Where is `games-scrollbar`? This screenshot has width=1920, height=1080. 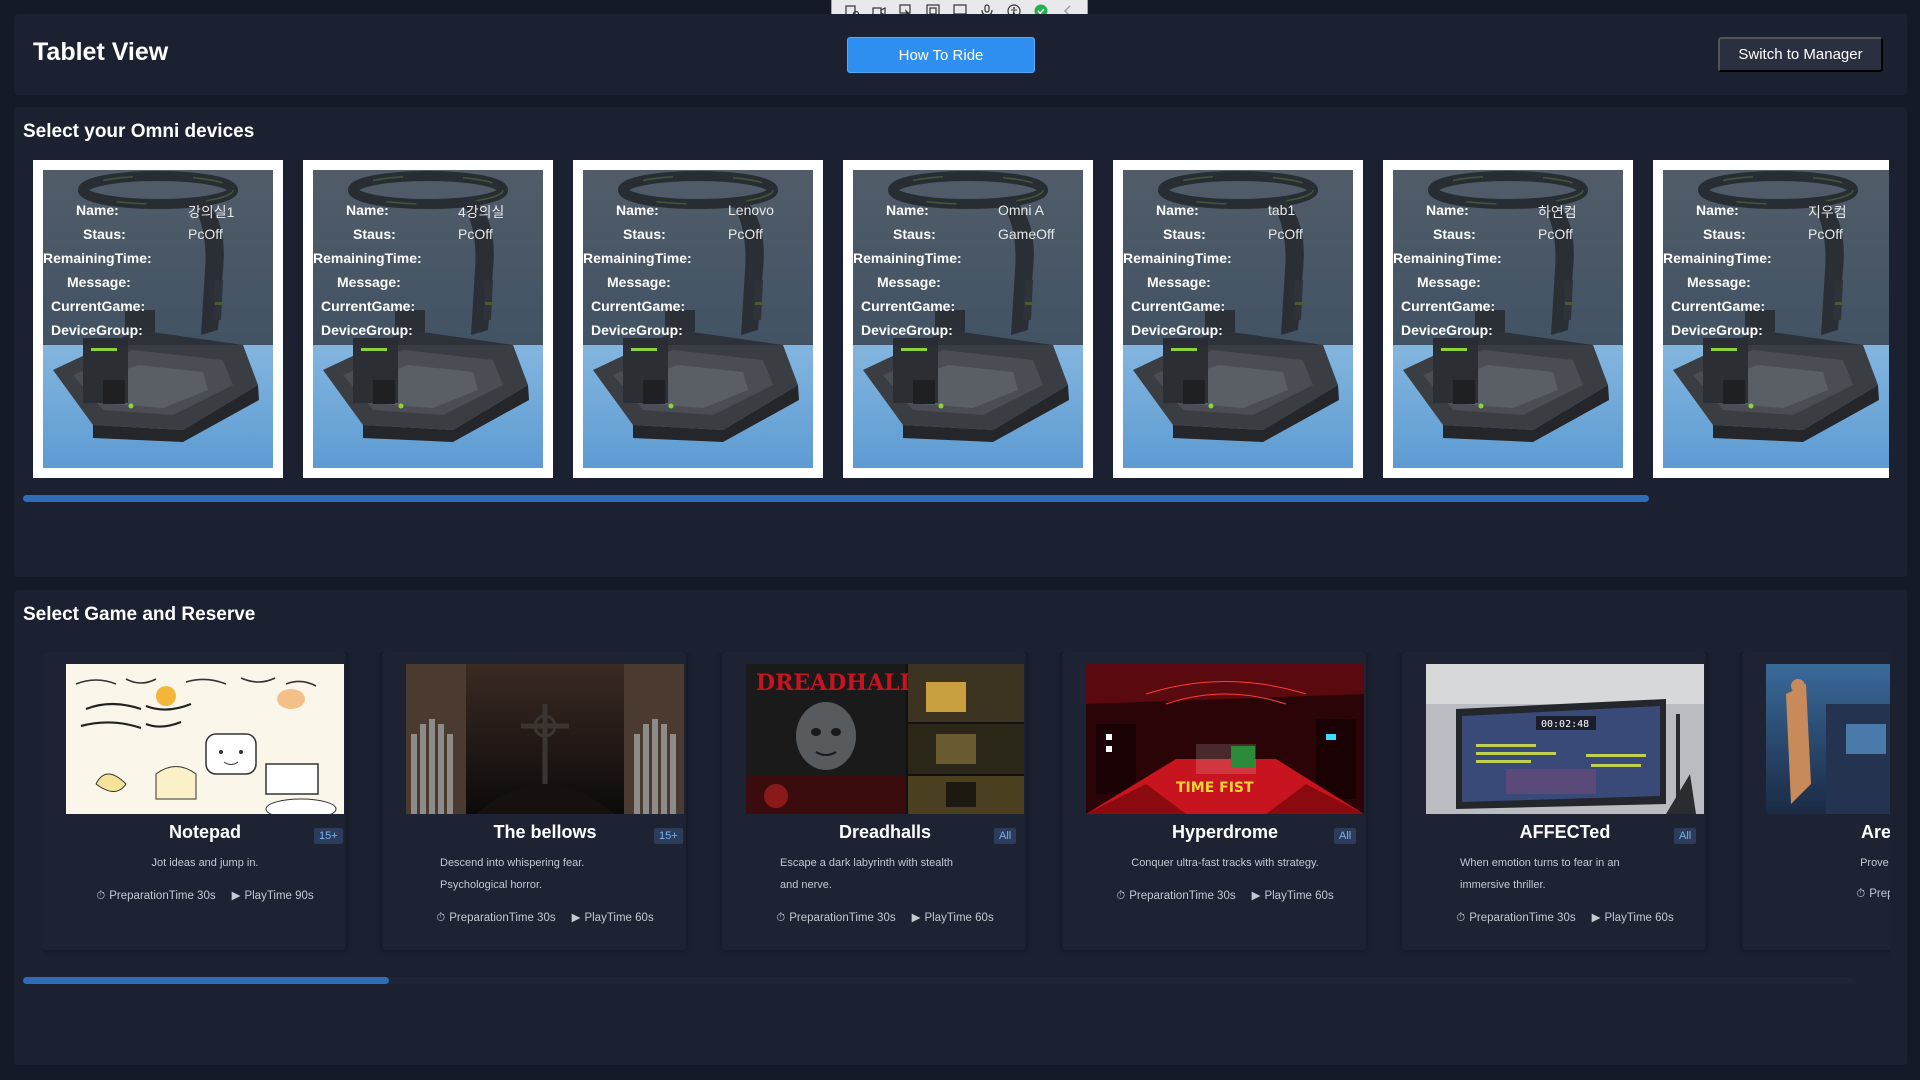 games-scrollbar is located at coordinates (938, 980).